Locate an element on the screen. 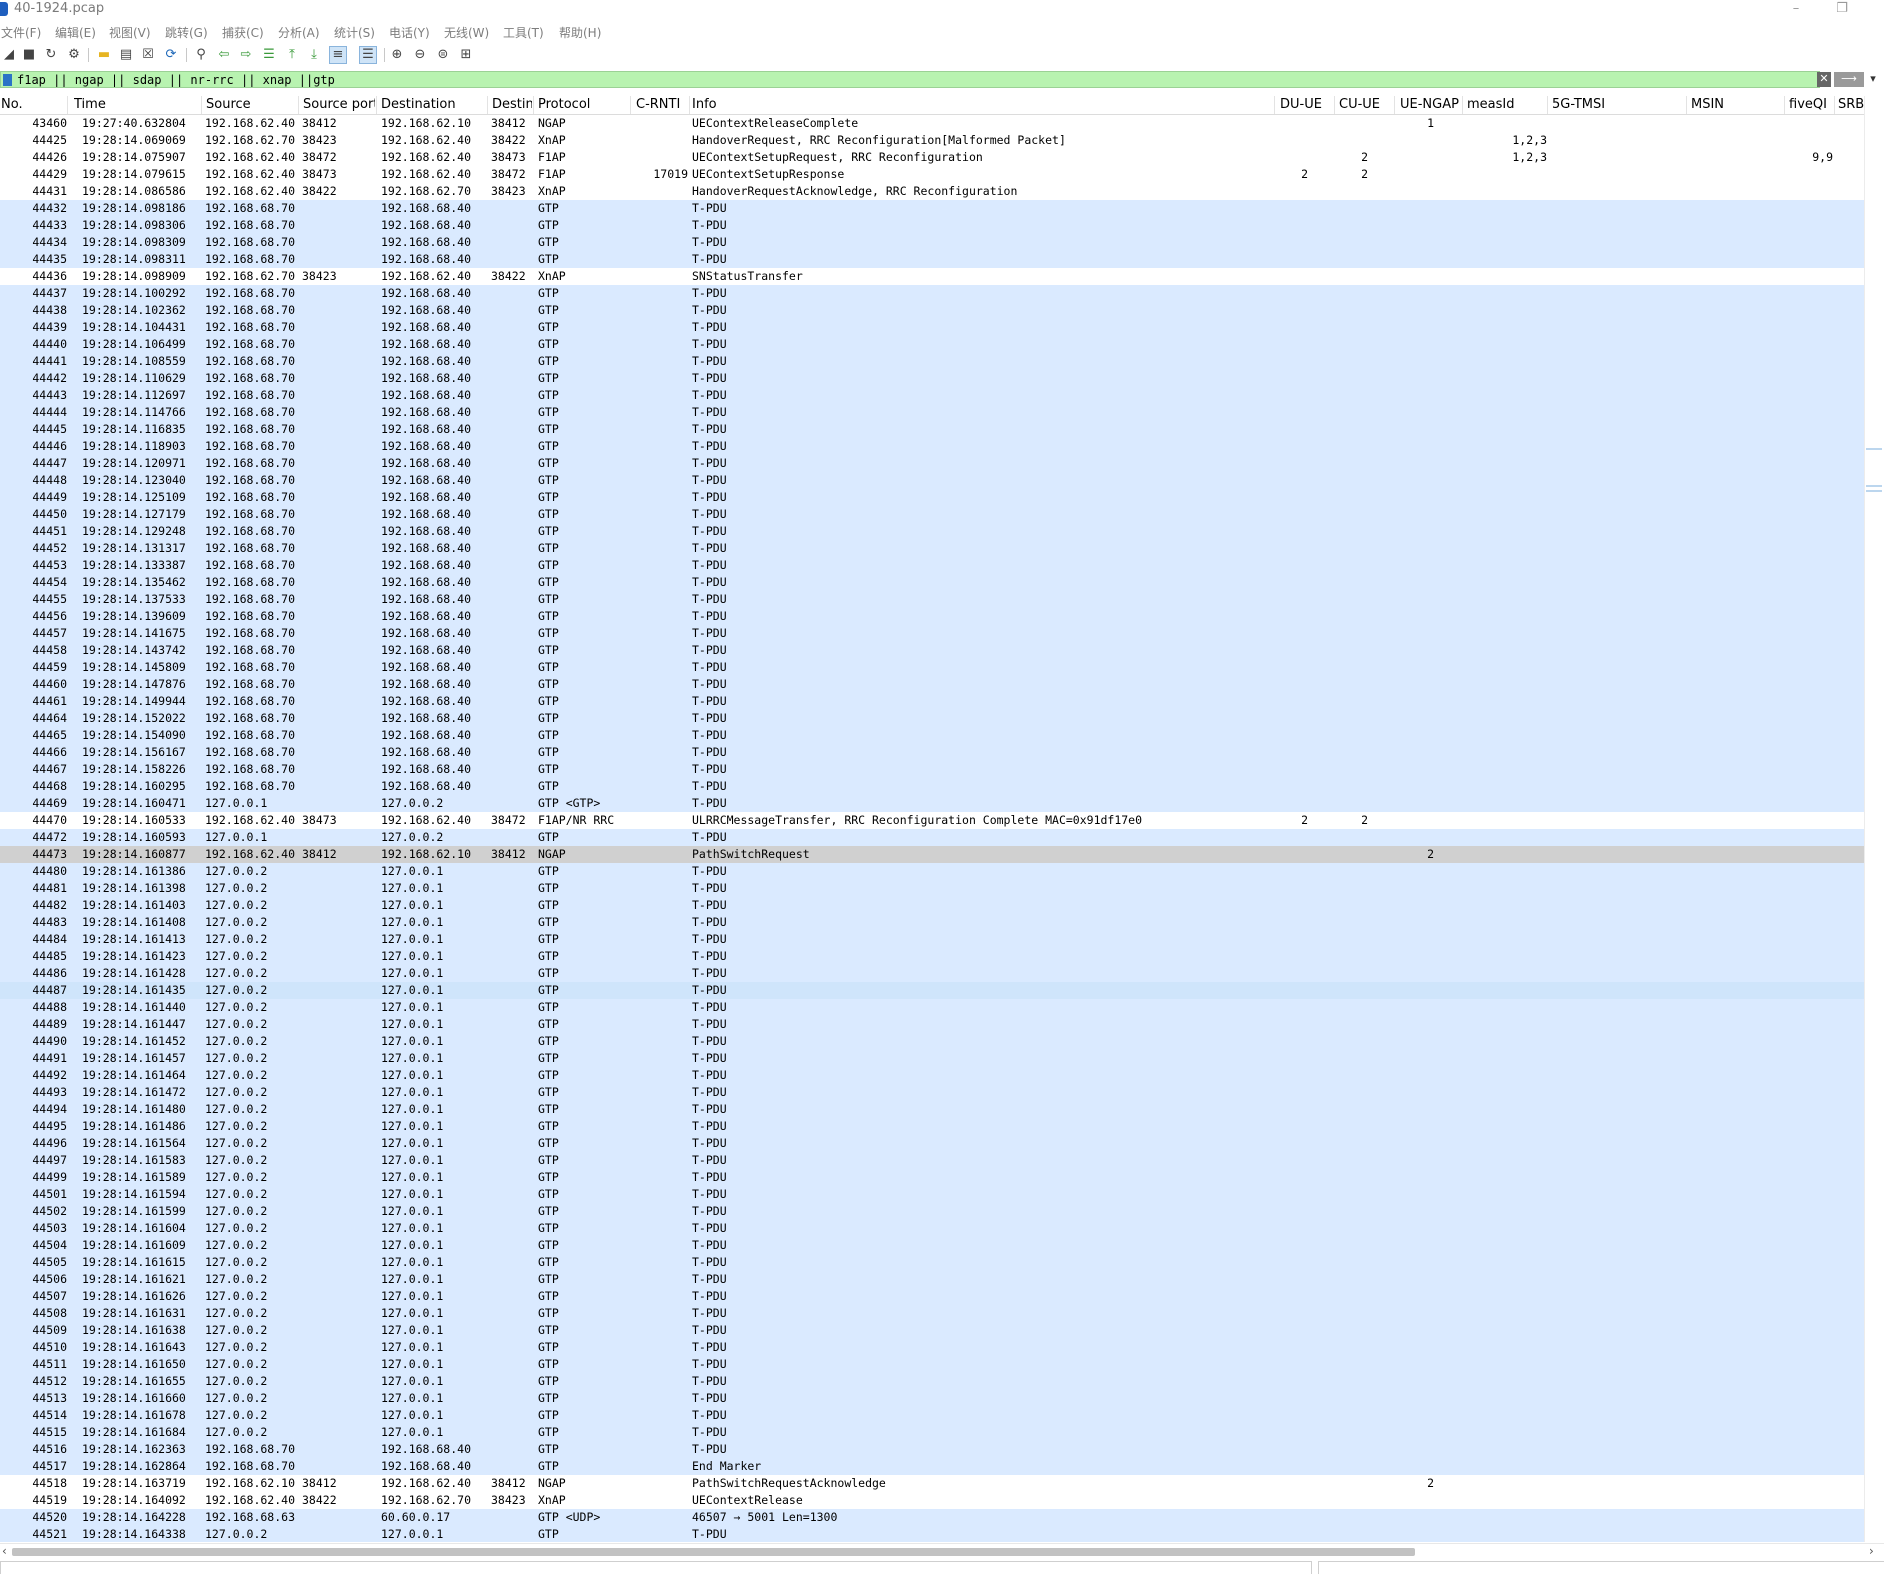 The image size is (1884, 1574). horizontal-scroll-thumb is located at coordinates (713, 1552).